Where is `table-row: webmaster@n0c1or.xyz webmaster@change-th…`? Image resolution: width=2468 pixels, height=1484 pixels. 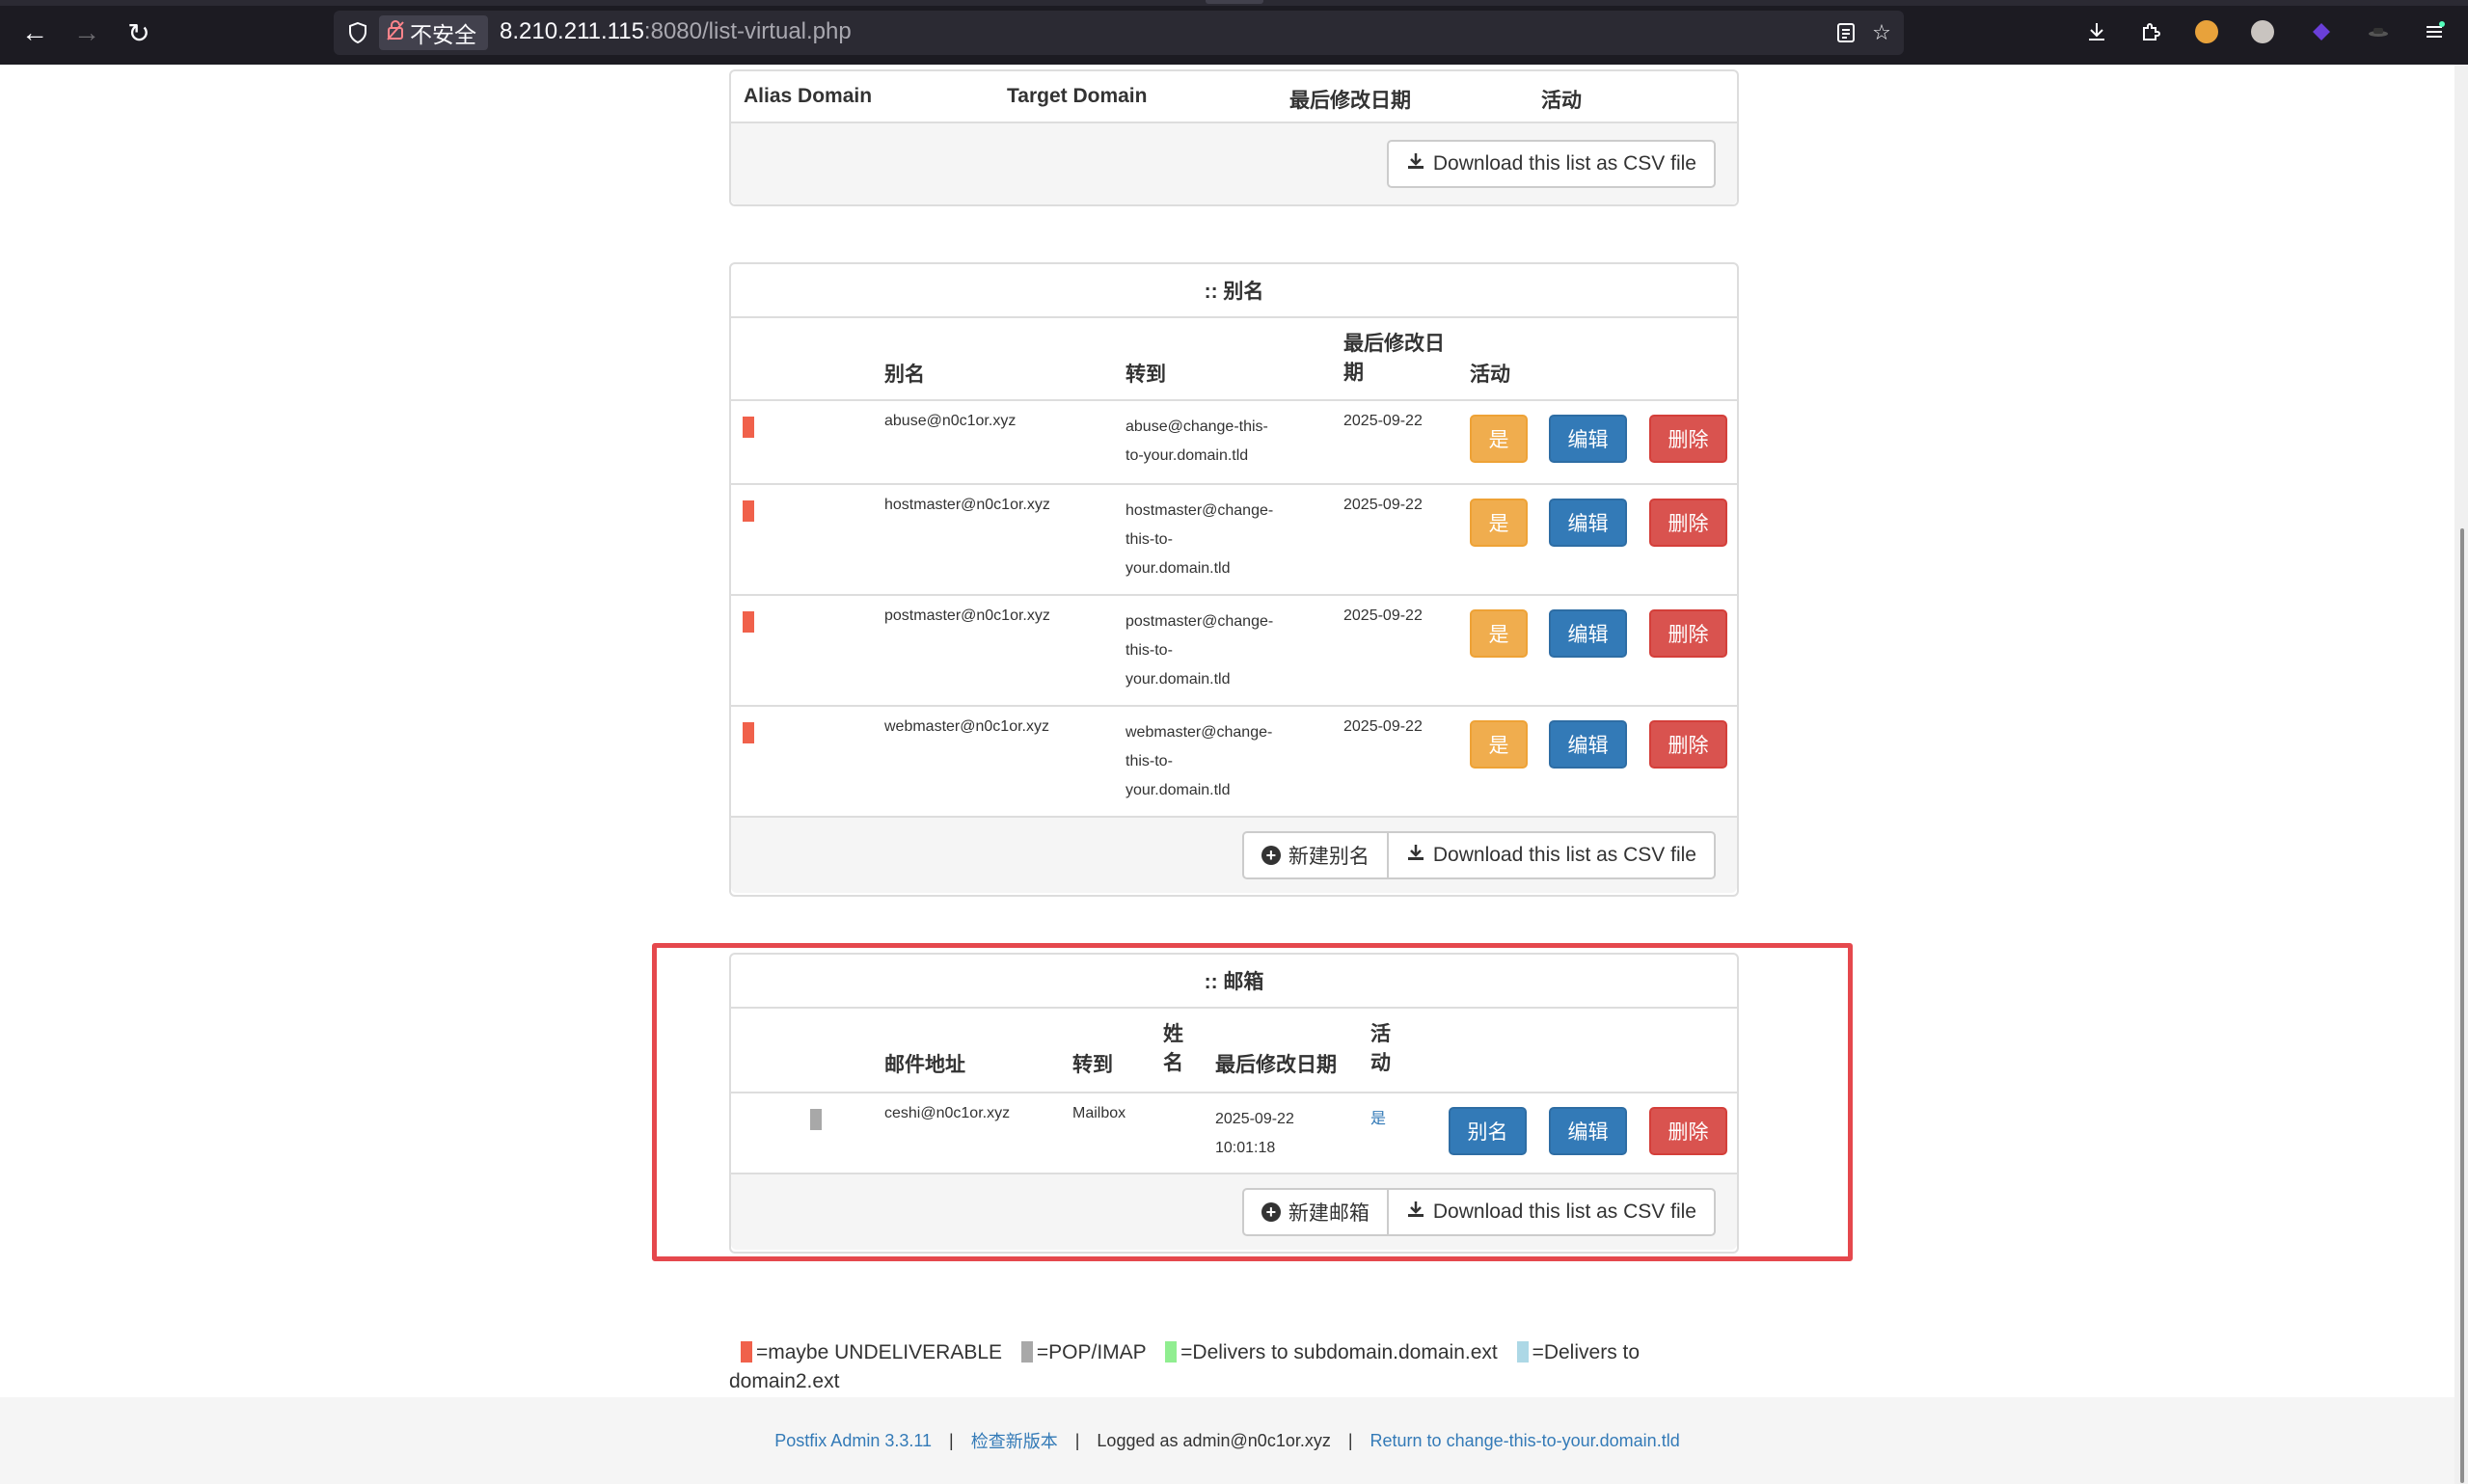 table-row: webmaster@n0c1or.xyz webmaster@change-th… is located at coordinates (1234, 760).